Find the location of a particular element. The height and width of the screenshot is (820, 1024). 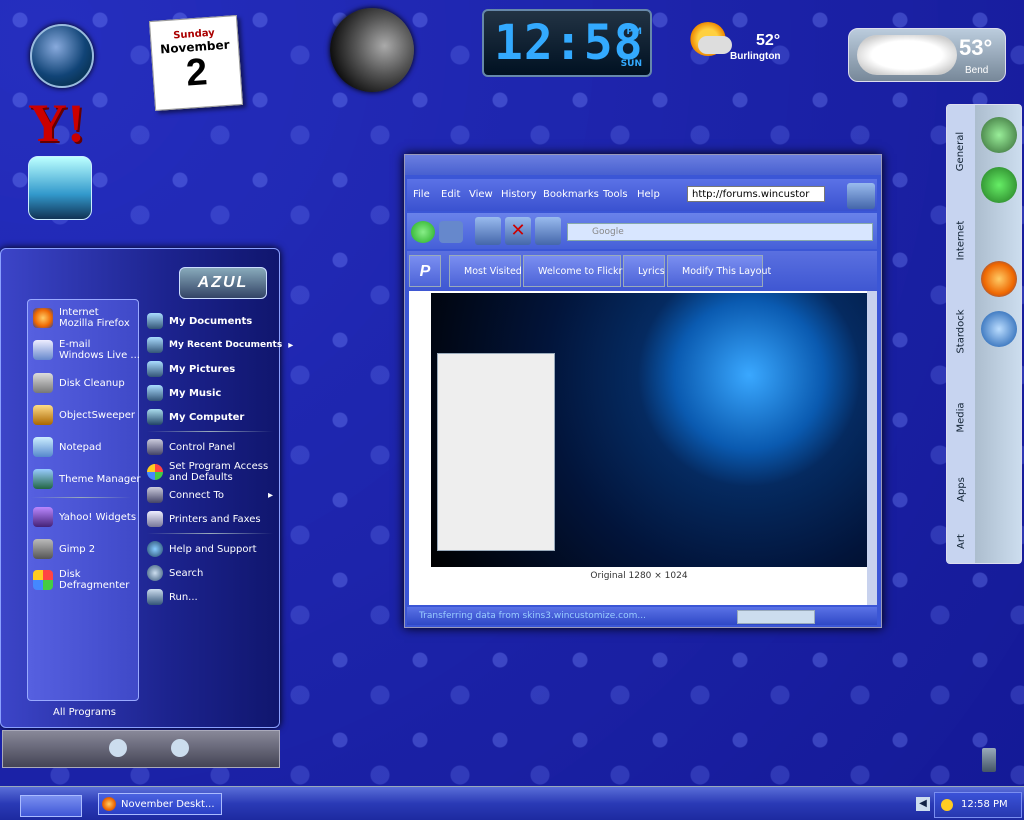

menu-view: View is located at coordinates (481, 194).